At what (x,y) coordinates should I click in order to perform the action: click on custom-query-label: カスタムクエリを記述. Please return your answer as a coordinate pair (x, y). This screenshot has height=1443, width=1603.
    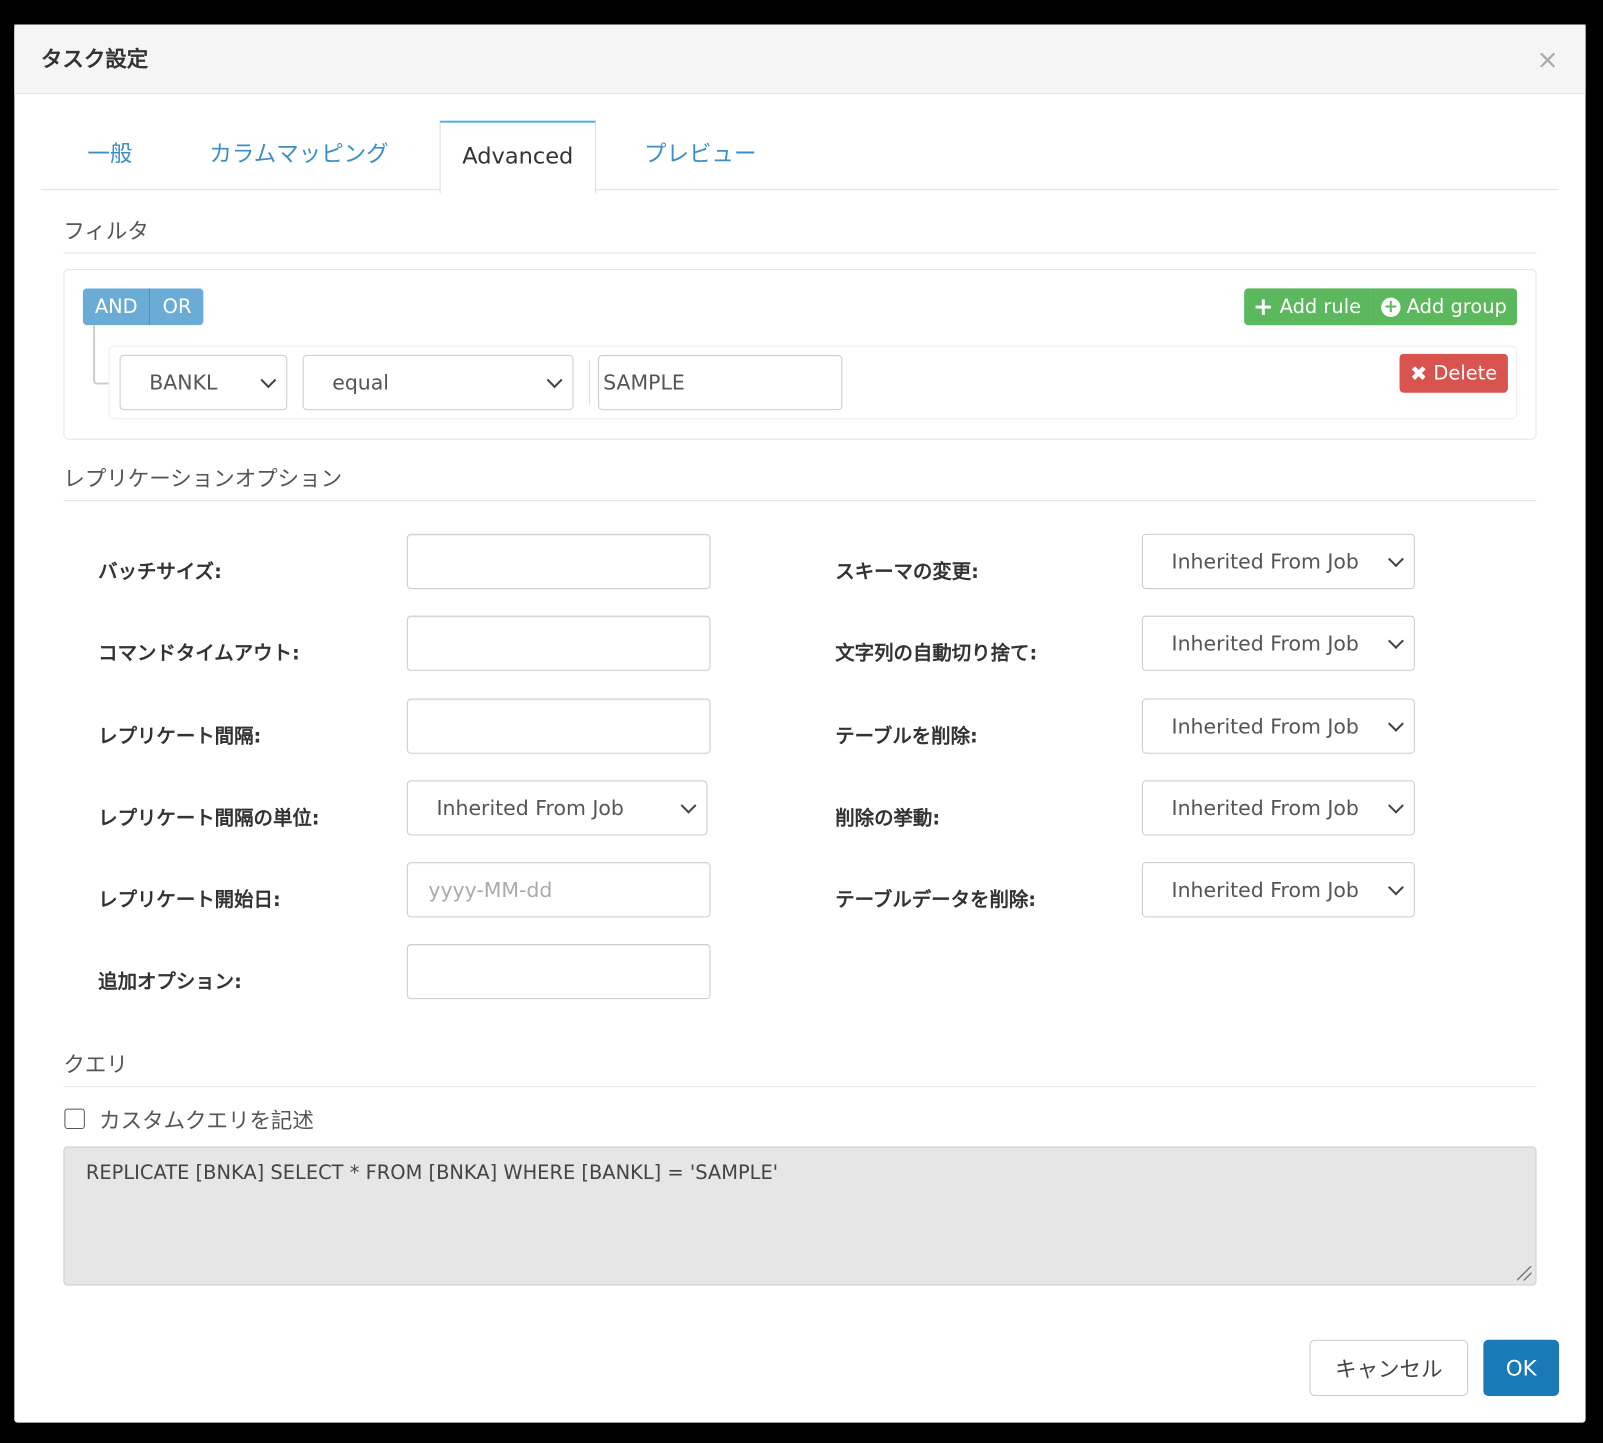
    Looking at the image, I should click on (206, 1120).